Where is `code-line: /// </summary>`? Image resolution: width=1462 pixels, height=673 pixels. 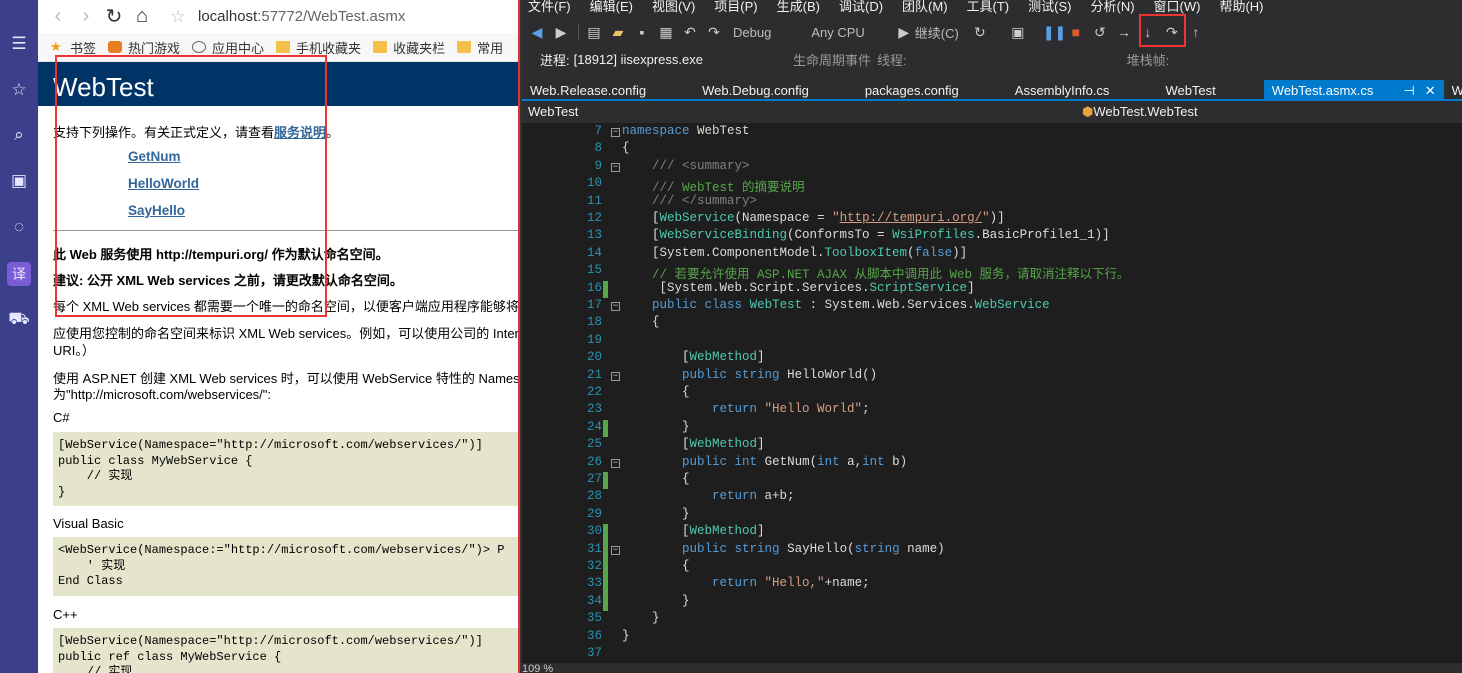
code-line: /// </summary> is located at coordinates (689, 201).